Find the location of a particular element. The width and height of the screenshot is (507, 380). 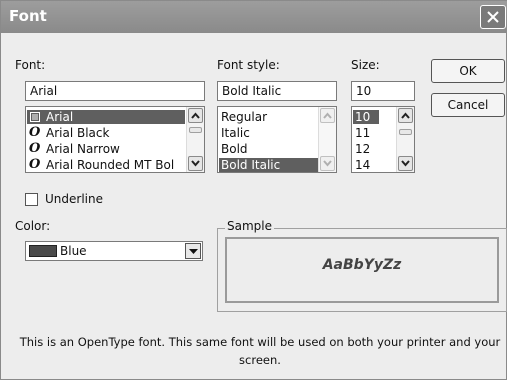

style-list-item-regular: Regular is located at coordinates (269, 117).